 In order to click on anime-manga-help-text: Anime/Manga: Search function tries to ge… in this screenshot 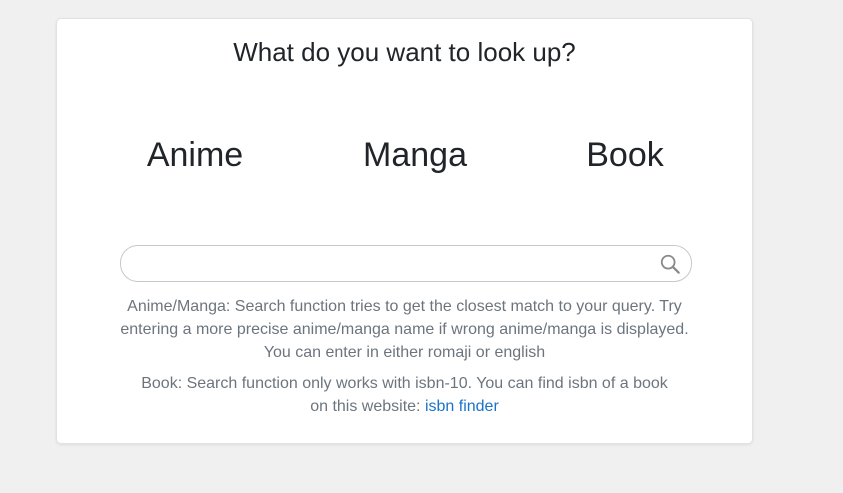, I will do `click(404, 329)`.